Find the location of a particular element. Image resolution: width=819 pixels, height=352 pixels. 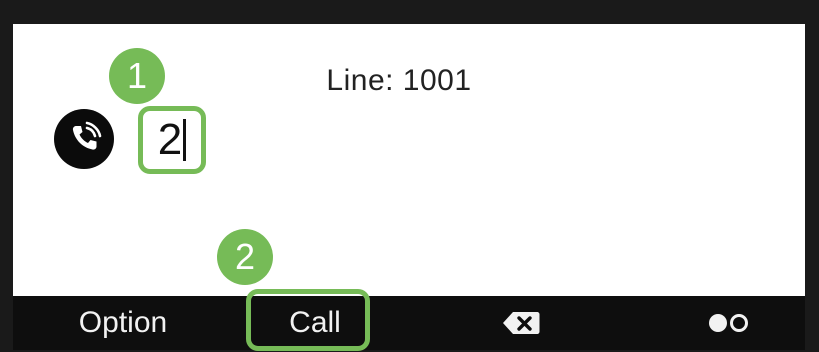

page-dot-active is located at coordinates (717, 323).